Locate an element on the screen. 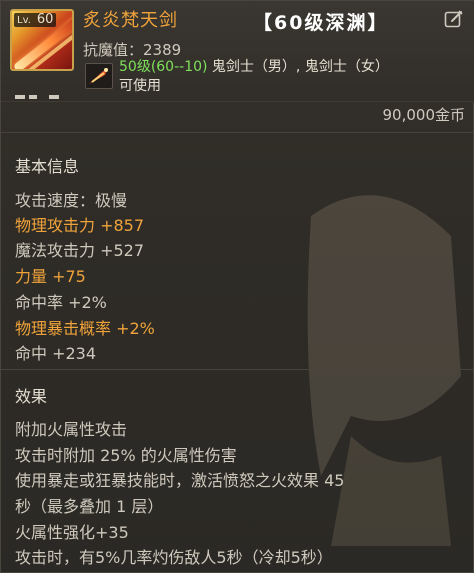 This screenshot has height=573, width=474. effect-line: 攻击时，有5%几率灼伤敌人5秒（冷却5秒） is located at coordinates (174, 557).